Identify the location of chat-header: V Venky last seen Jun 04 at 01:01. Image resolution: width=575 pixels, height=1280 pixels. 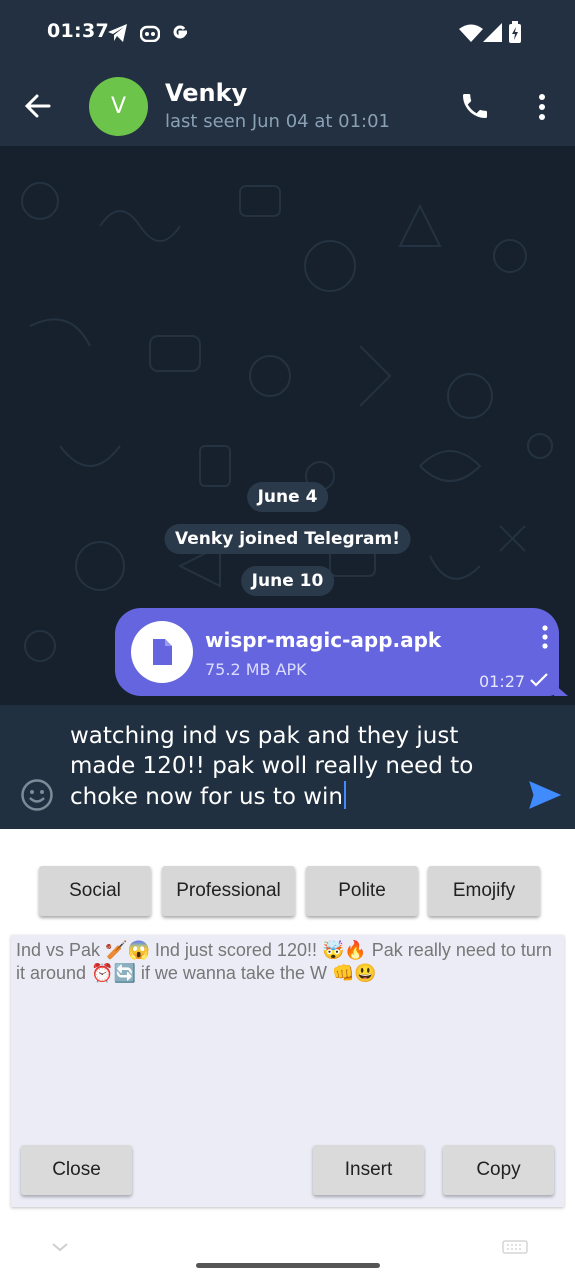
(287, 106).